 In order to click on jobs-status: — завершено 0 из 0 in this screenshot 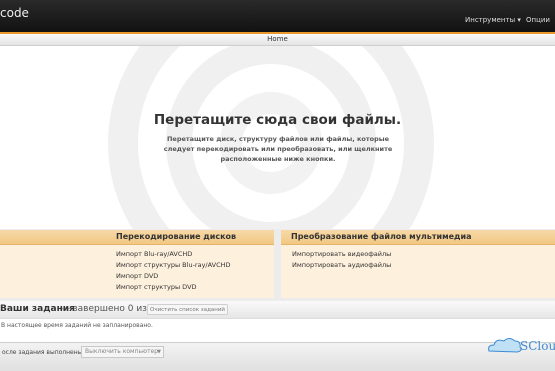, I will do `click(108, 309)`.